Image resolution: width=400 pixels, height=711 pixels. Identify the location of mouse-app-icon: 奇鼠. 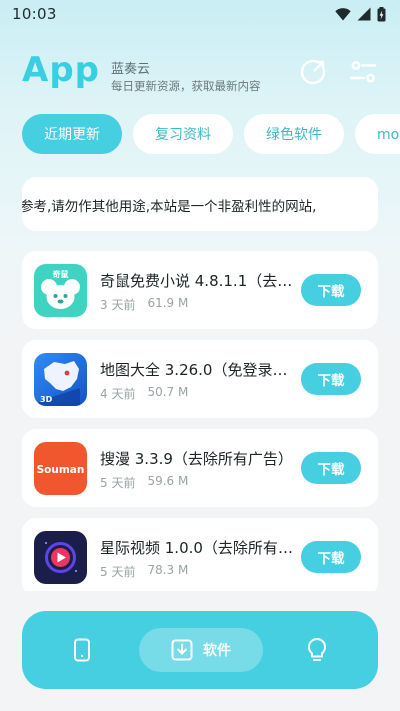
(60, 290).